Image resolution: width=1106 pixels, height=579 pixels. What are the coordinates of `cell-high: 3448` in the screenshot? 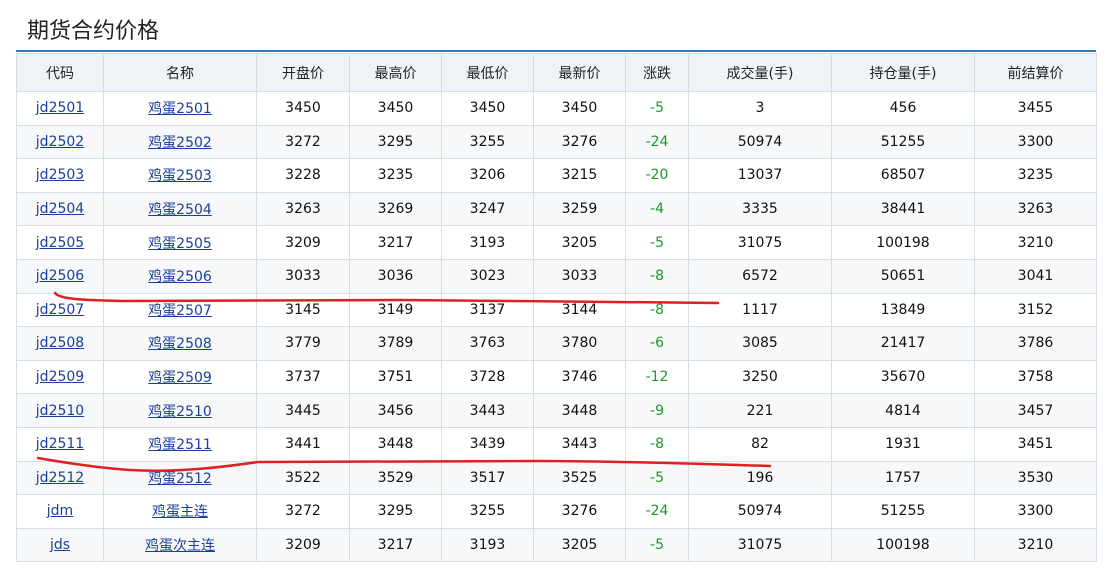 It's located at (395, 444).